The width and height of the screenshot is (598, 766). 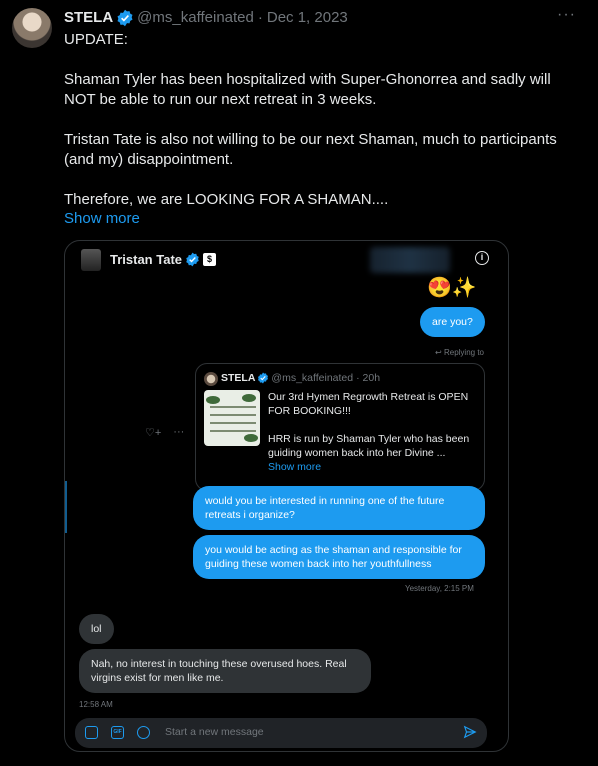 What do you see at coordinates (295, 467) in the screenshot?
I see `quoted-show-more: Show more` at bounding box center [295, 467].